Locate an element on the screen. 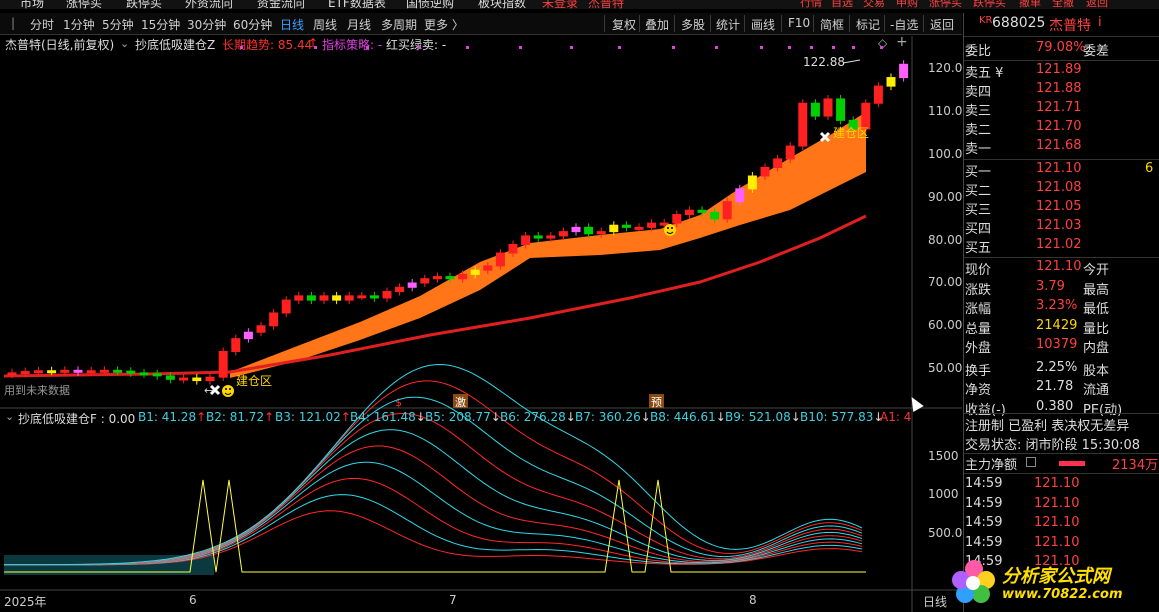 This screenshot has height=612, width=1159. ask-label: 卖二 is located at coordinates (978, 130).